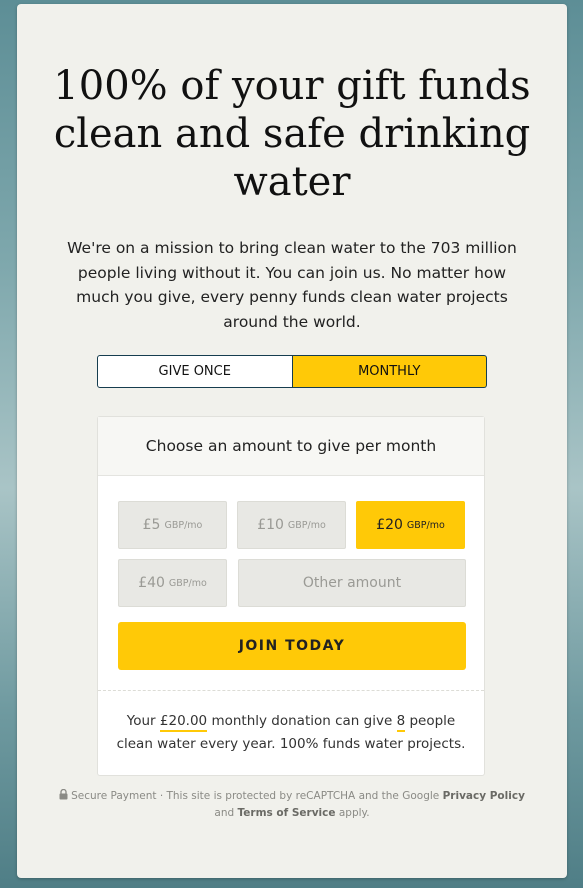 The width and height of the screenshot is (583, 888). I want to click on other-amount-input: Other amount, so click(352, 583).